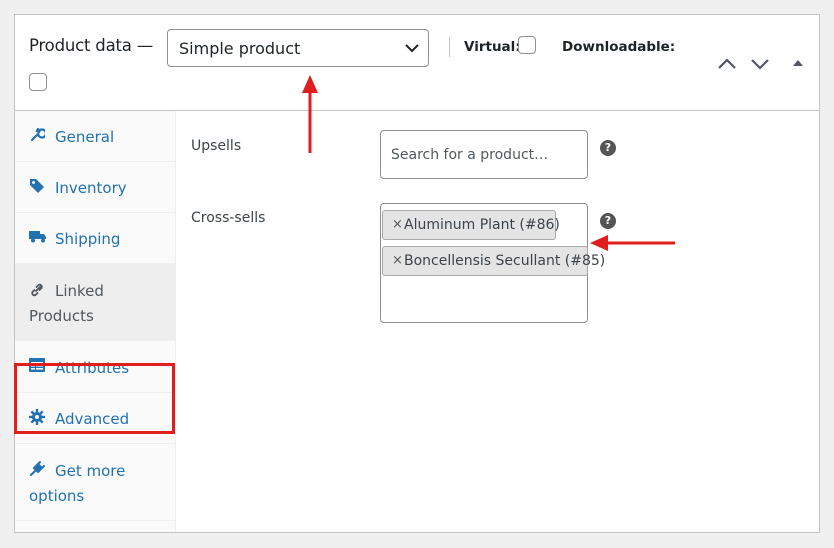  Describe the element at coordinates (632, 243) in the screenshot. I see `arrow-to-cross-sells` at that location.